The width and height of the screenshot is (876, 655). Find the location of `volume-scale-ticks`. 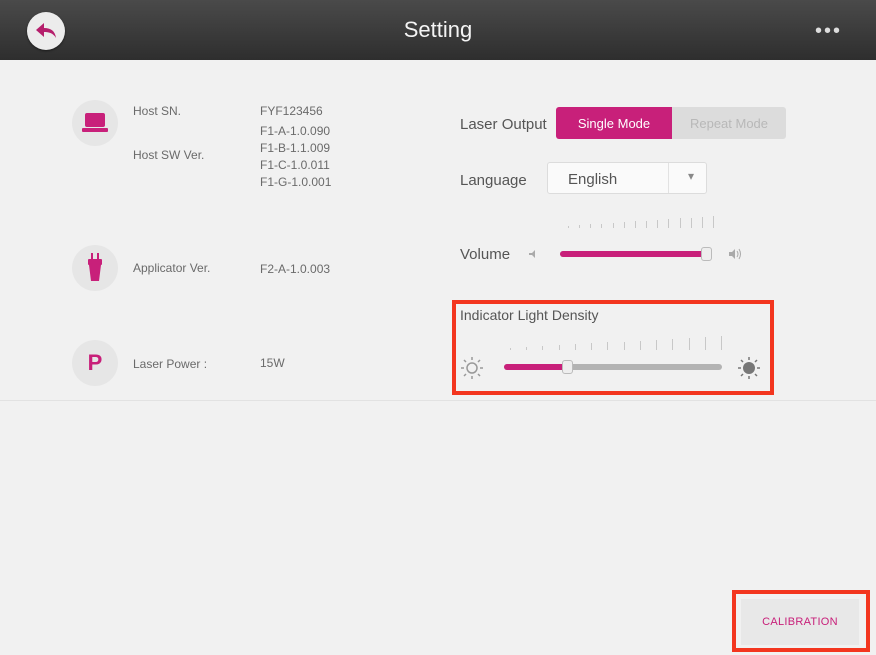

volume-scale-ticks is located at coordinates (641, 222).